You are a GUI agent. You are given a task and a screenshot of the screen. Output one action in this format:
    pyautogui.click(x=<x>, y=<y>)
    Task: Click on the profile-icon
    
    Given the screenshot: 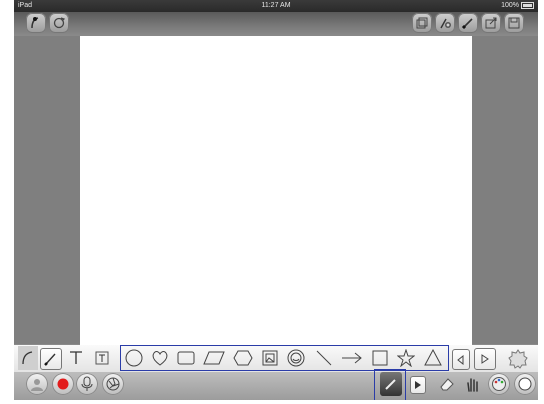 What is the action you would take?
    pyautogui.click(x=37, y=385)
    